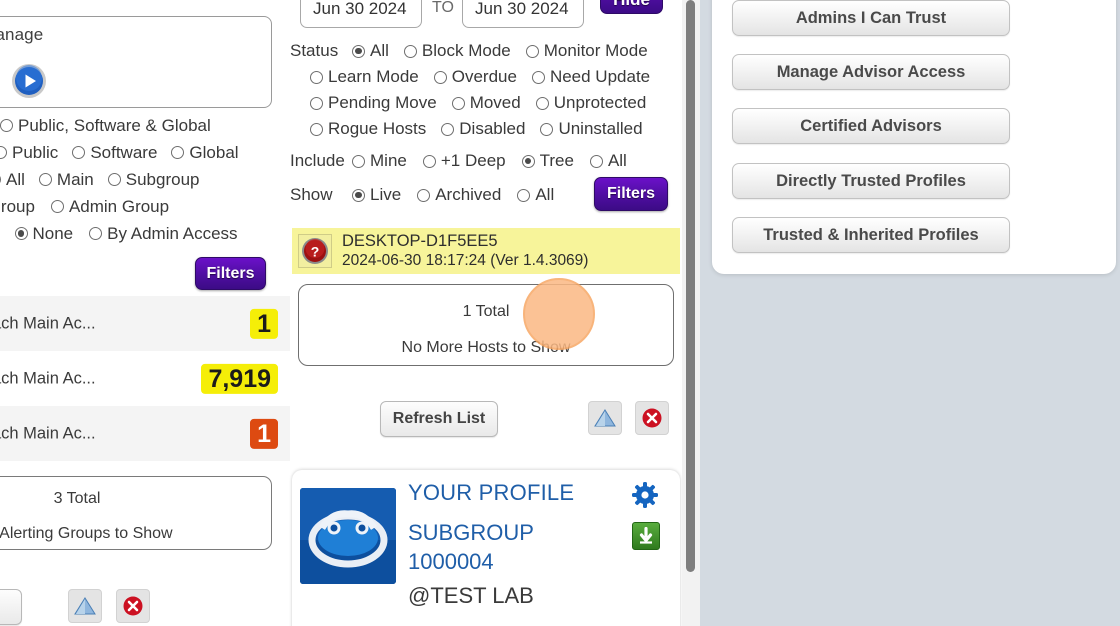  Describe the element at coordinates (264, 433) in the screenshot. I see `status-badge: 1` at that location.